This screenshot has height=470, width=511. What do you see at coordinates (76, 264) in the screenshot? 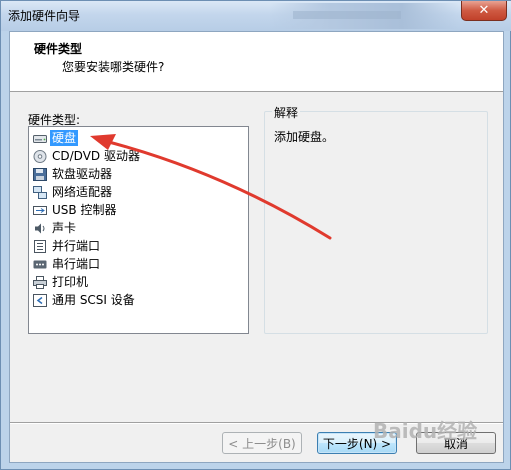
I see `list-item-label: 串行端口` at bounding box center [76, 264].